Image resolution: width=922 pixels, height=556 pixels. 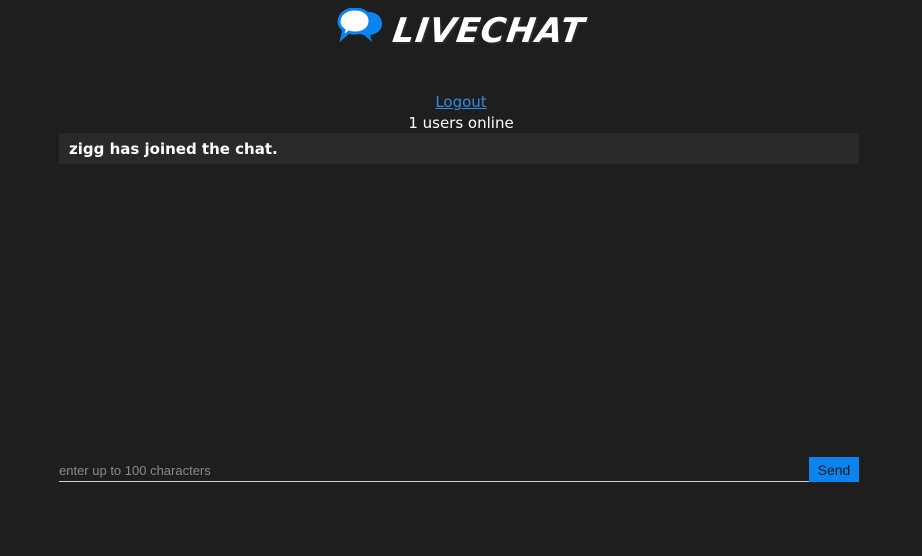 What do you see at coordinates (834, 469) in the screenshot?
I see `send-button: Send` at bounding box center [834, 469].